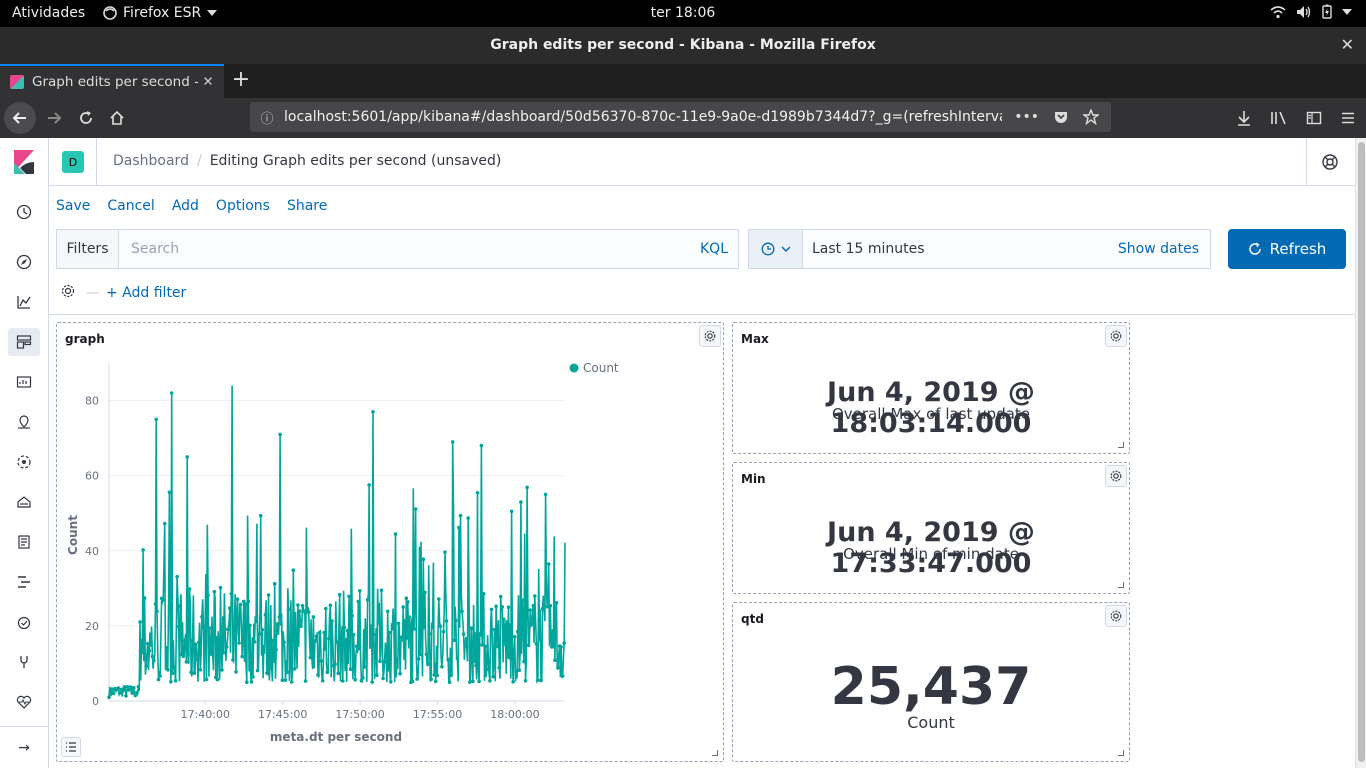 This screenshot has width=1366, height=768. Describe the element at coordinates (24, 622) in the screenshot. I see `uptime-icon` at that location.